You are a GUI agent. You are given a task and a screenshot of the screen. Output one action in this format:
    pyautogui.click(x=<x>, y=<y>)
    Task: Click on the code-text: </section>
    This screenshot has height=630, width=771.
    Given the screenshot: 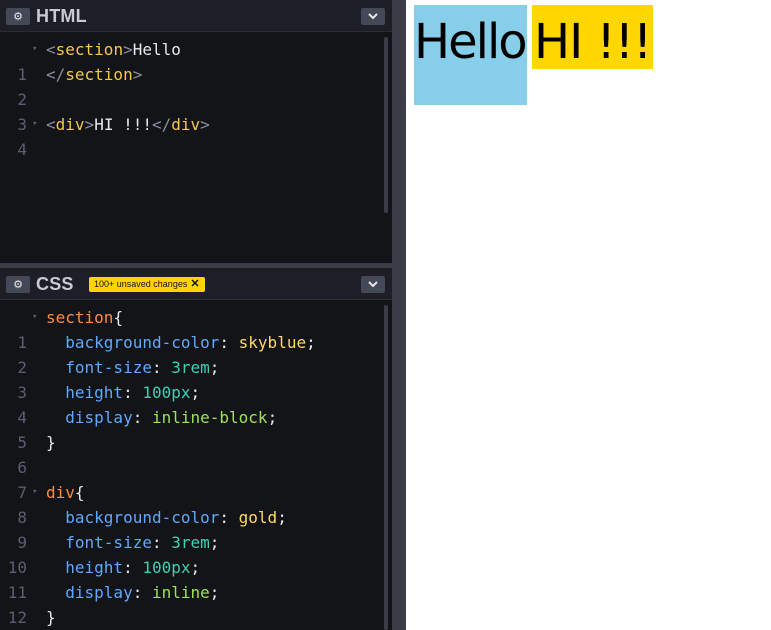 What is the action you would take?
    pyautogui.click(x=94, y=74)
    